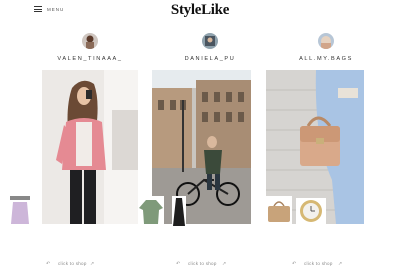  What do you see at coordinates (179, 212) in the screenshot?
I see `product-dress-thumb` at bounding box center [179, 212].